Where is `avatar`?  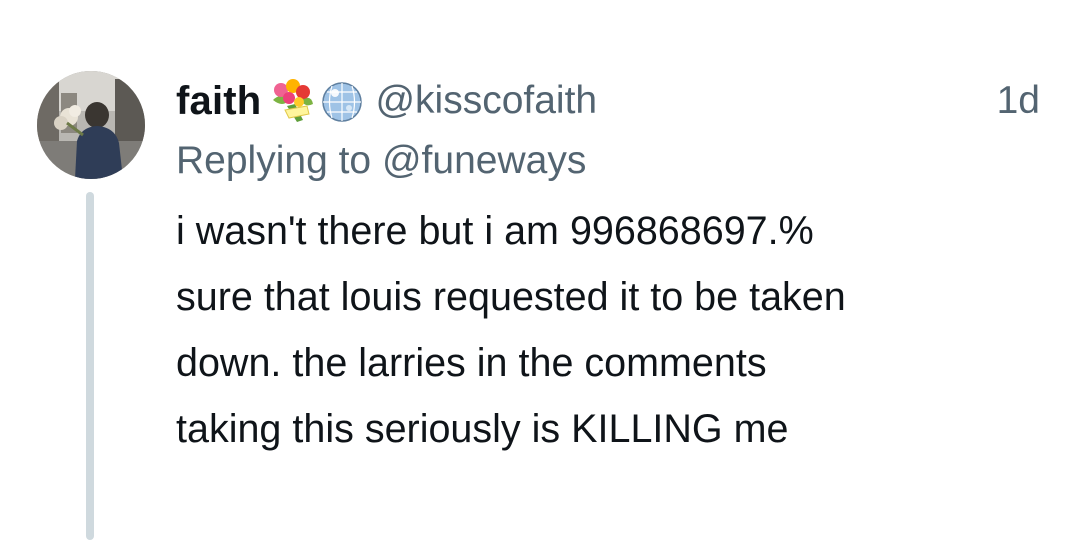 avatar is located at coordinates (91, 125).